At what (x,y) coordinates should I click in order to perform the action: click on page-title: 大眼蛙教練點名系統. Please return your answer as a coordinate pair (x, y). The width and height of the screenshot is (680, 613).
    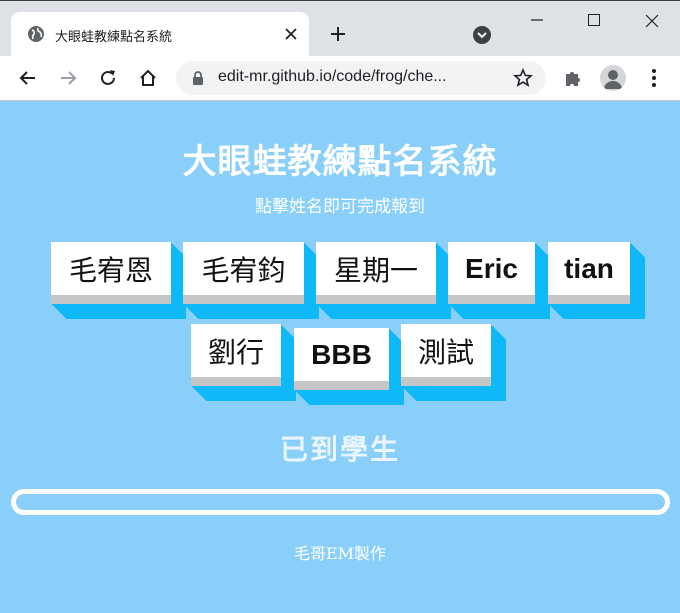
    Looking at the image, I should click on (340, 162).